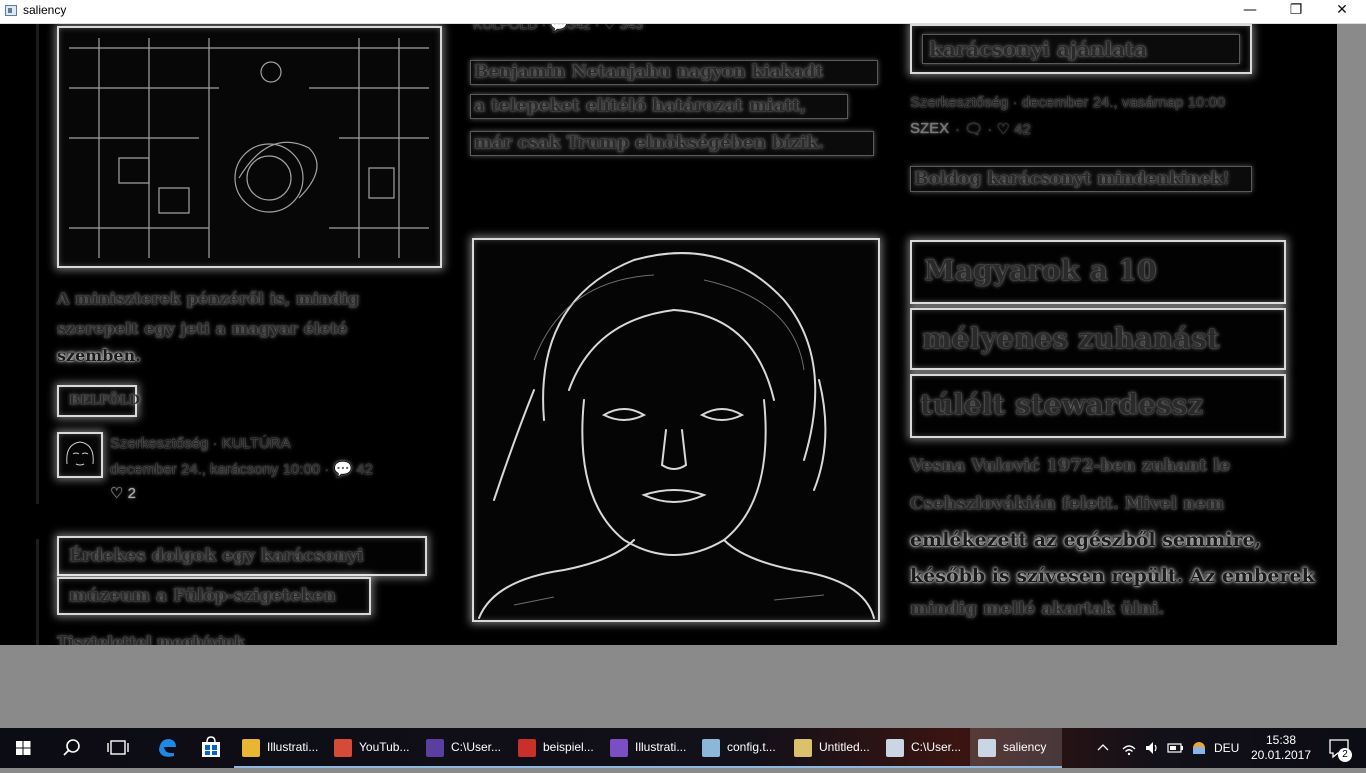  I want to click on article-paragraph: Vesna Vulović 1972-ben zuhant le, so click(1070, 466).